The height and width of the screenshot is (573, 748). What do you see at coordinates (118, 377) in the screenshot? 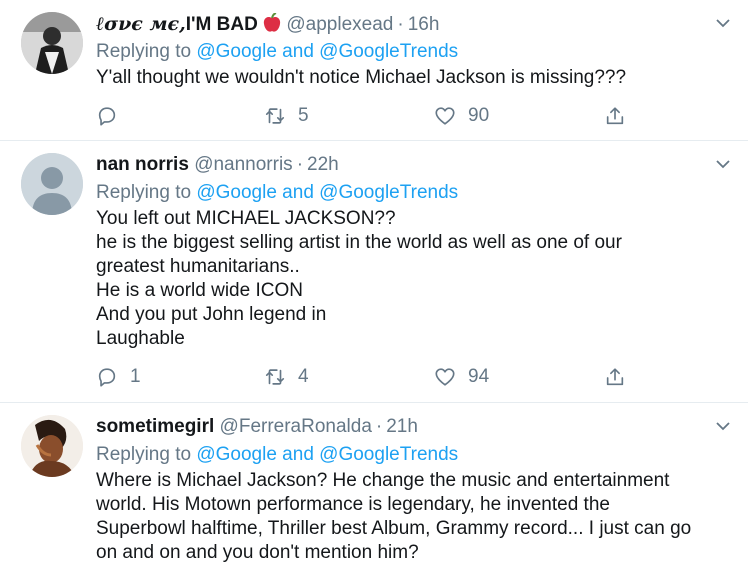
I see `reply-button: 1` at bounding box center [118, 377].